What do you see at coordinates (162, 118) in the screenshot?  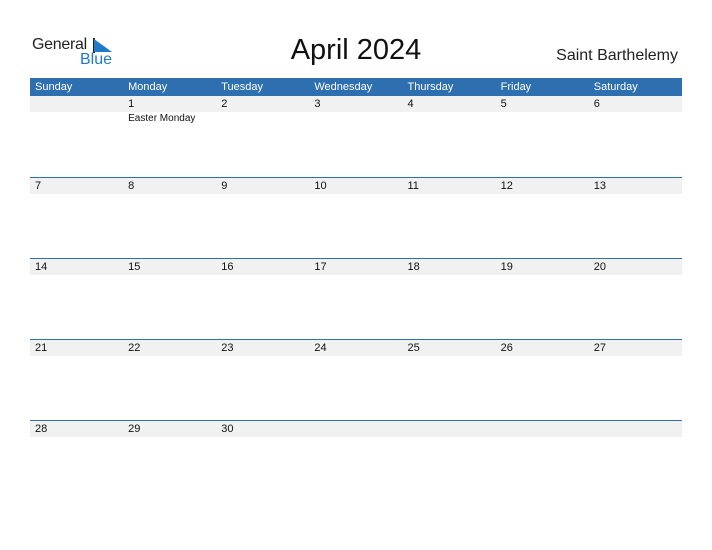 I see `holiday-label: Easter Monday` at bounding box center [162, 118].